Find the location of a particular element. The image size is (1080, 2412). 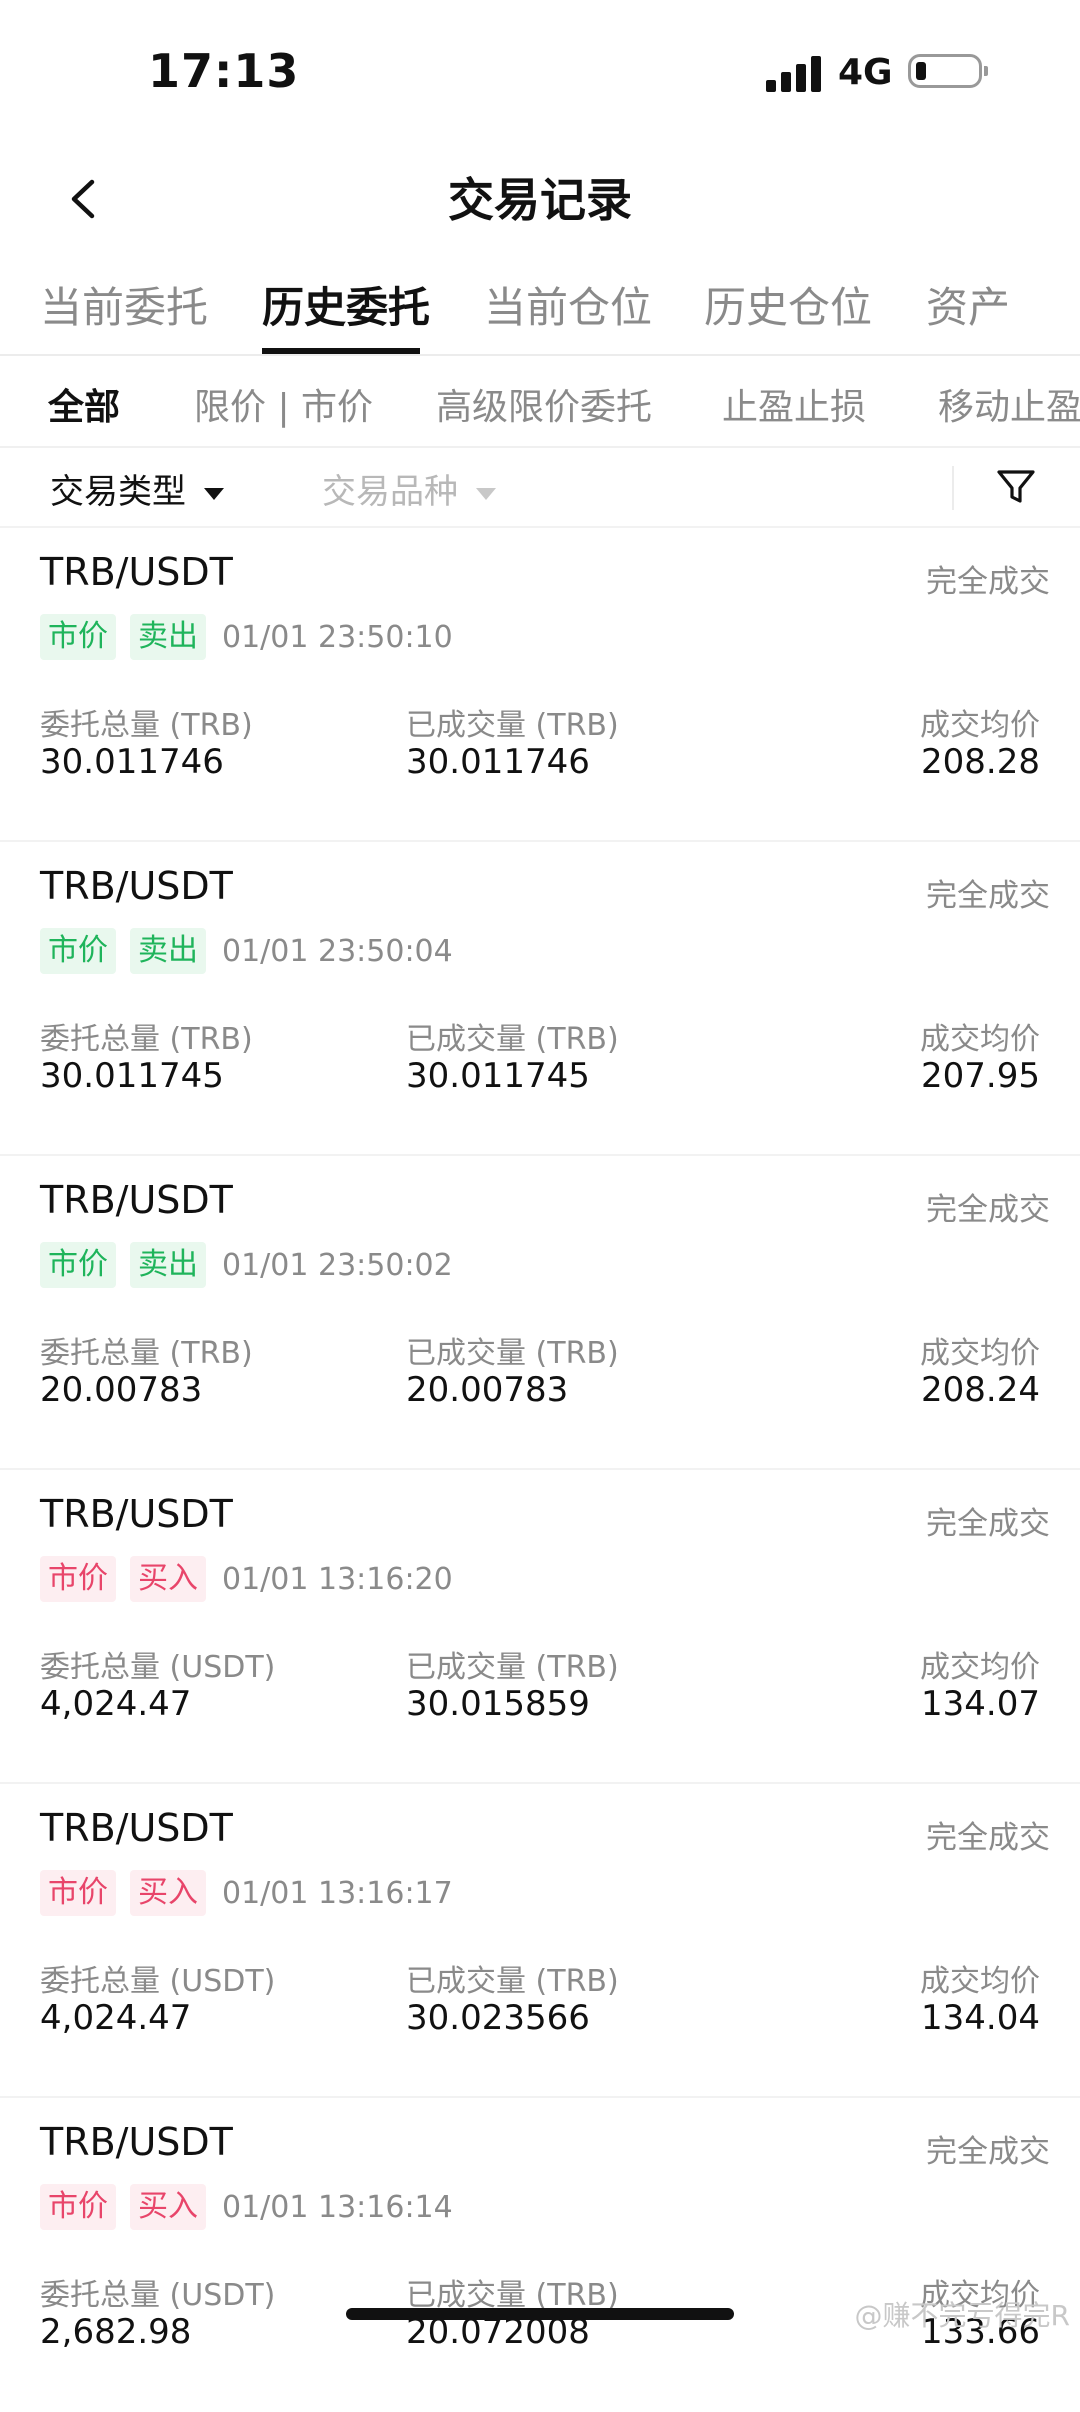

watermark: @赚不完亏得完R is located at coordinates (962, 2315).